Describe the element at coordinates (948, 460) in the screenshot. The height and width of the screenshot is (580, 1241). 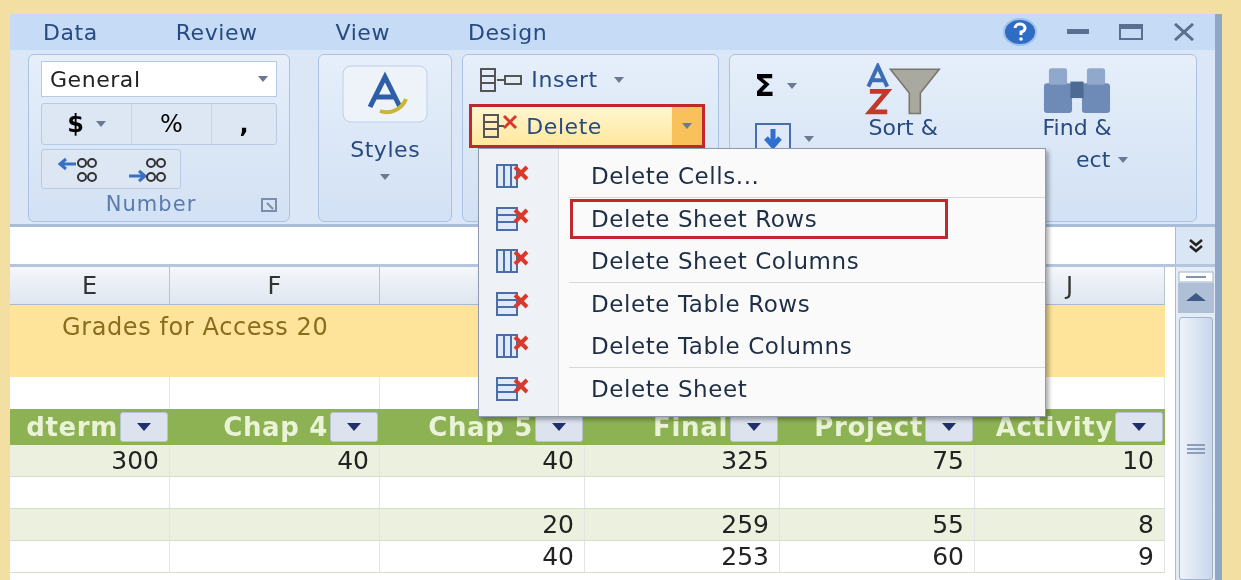
I see `table-cell: 75` at that location.